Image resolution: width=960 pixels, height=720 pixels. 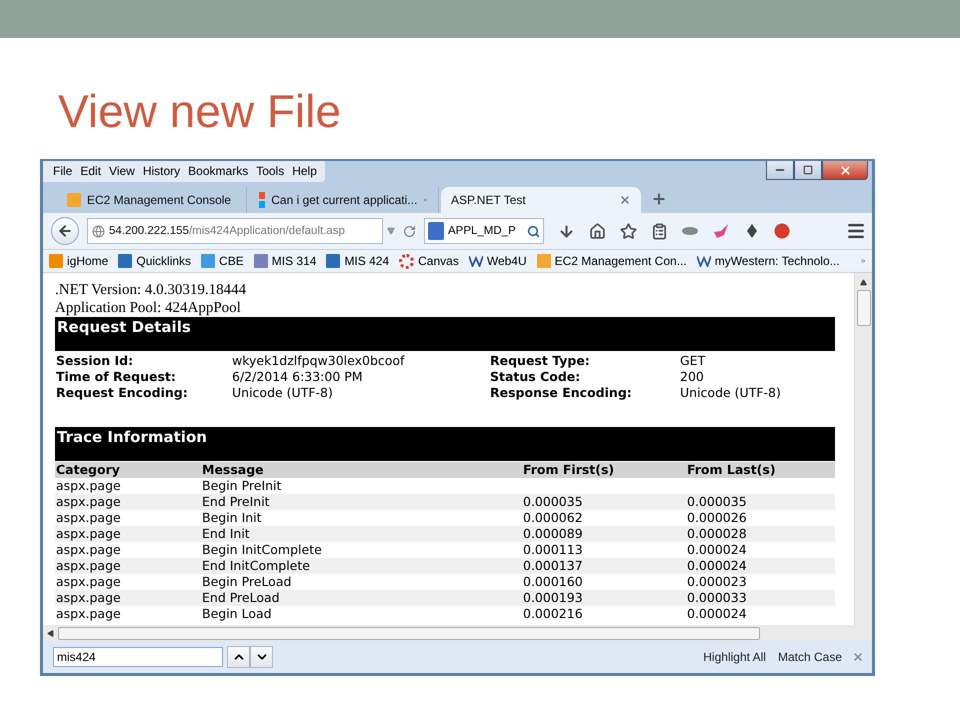 What do you see at coordinates (261, 657) in the screenshot?
I see `find-next-button` at bounding box center [261, 657].